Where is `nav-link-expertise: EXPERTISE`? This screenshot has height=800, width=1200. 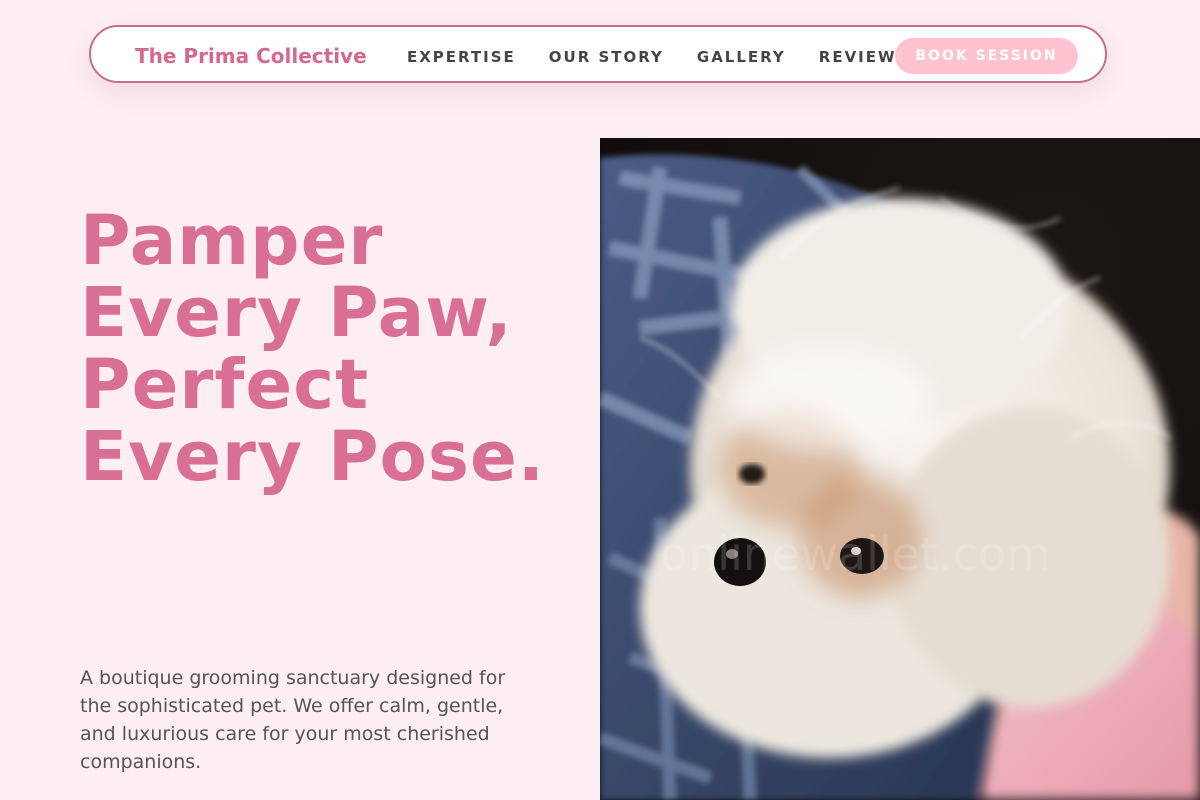 nav-link-expertise: EXPERTISE is located at coordinates (461, 57).